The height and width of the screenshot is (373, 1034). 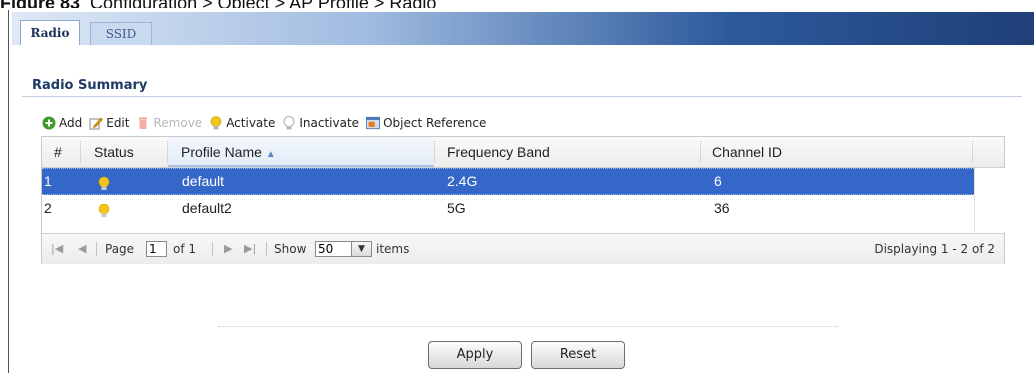 What do you see at coordinates (120, 249) in the screenshot?
I see `page-label: Page` at bounding box center [120, 249].